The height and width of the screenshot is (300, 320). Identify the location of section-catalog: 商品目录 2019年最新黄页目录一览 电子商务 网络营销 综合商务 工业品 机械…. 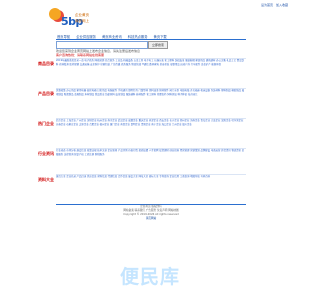
(142, 72).